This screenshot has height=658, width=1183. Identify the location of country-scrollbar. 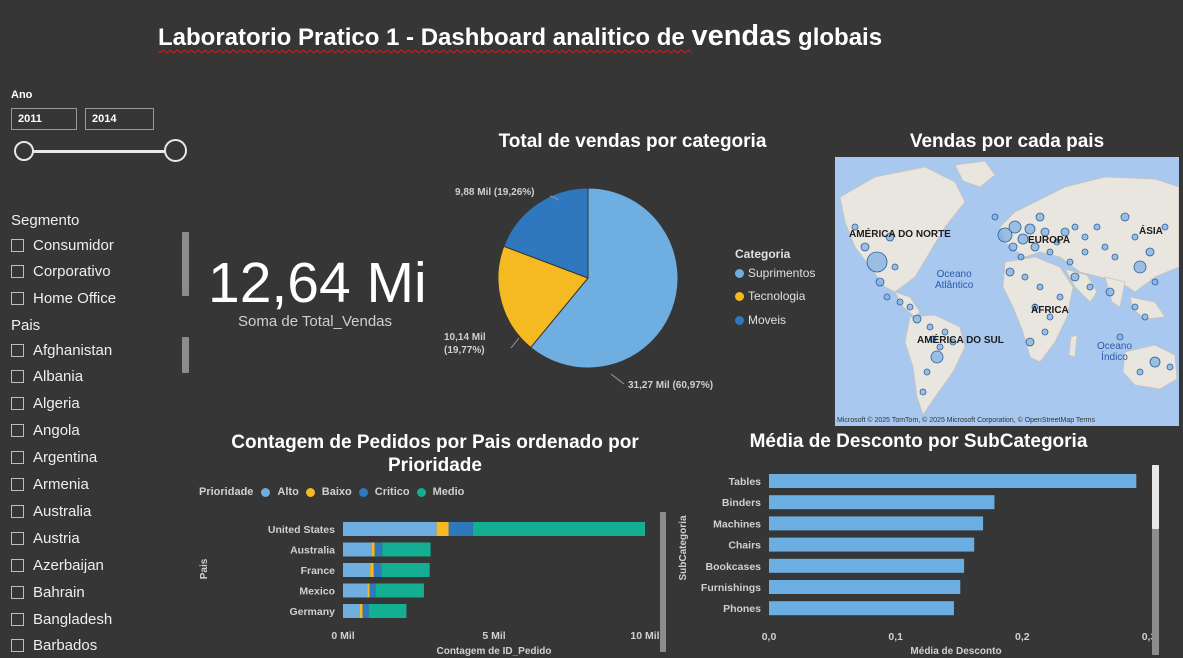
(185, 355).